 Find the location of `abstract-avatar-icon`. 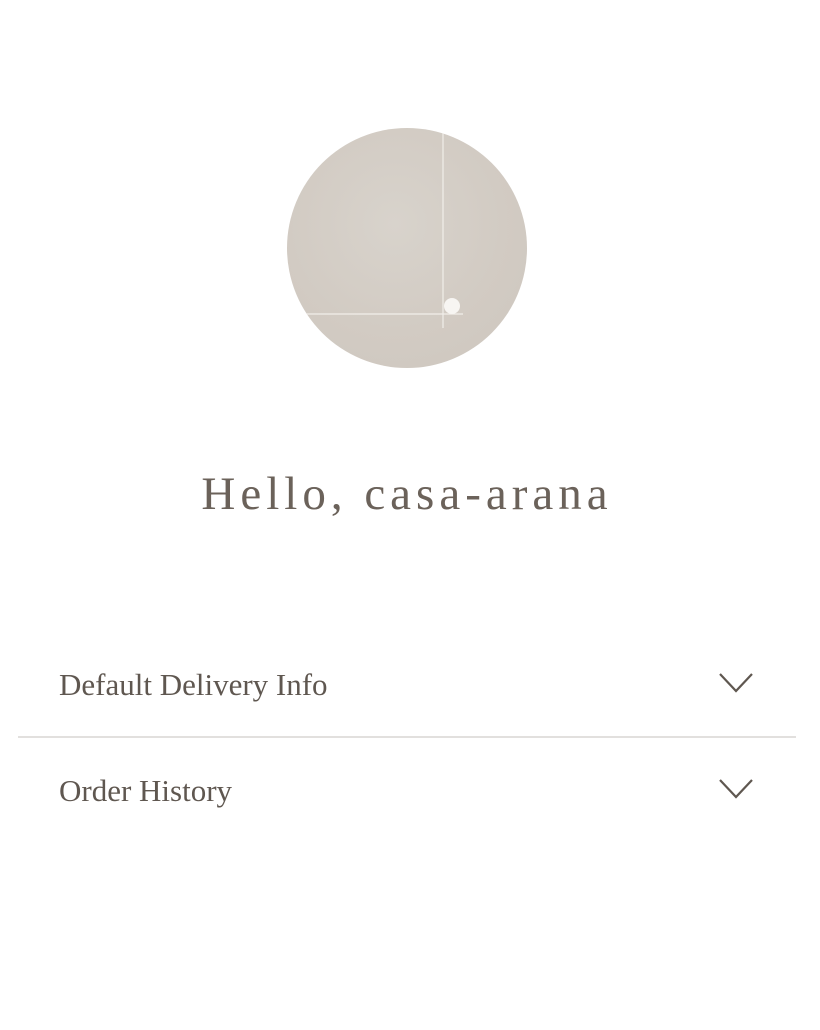

abstract-avatar-icon is located at coordinates (375, 230).